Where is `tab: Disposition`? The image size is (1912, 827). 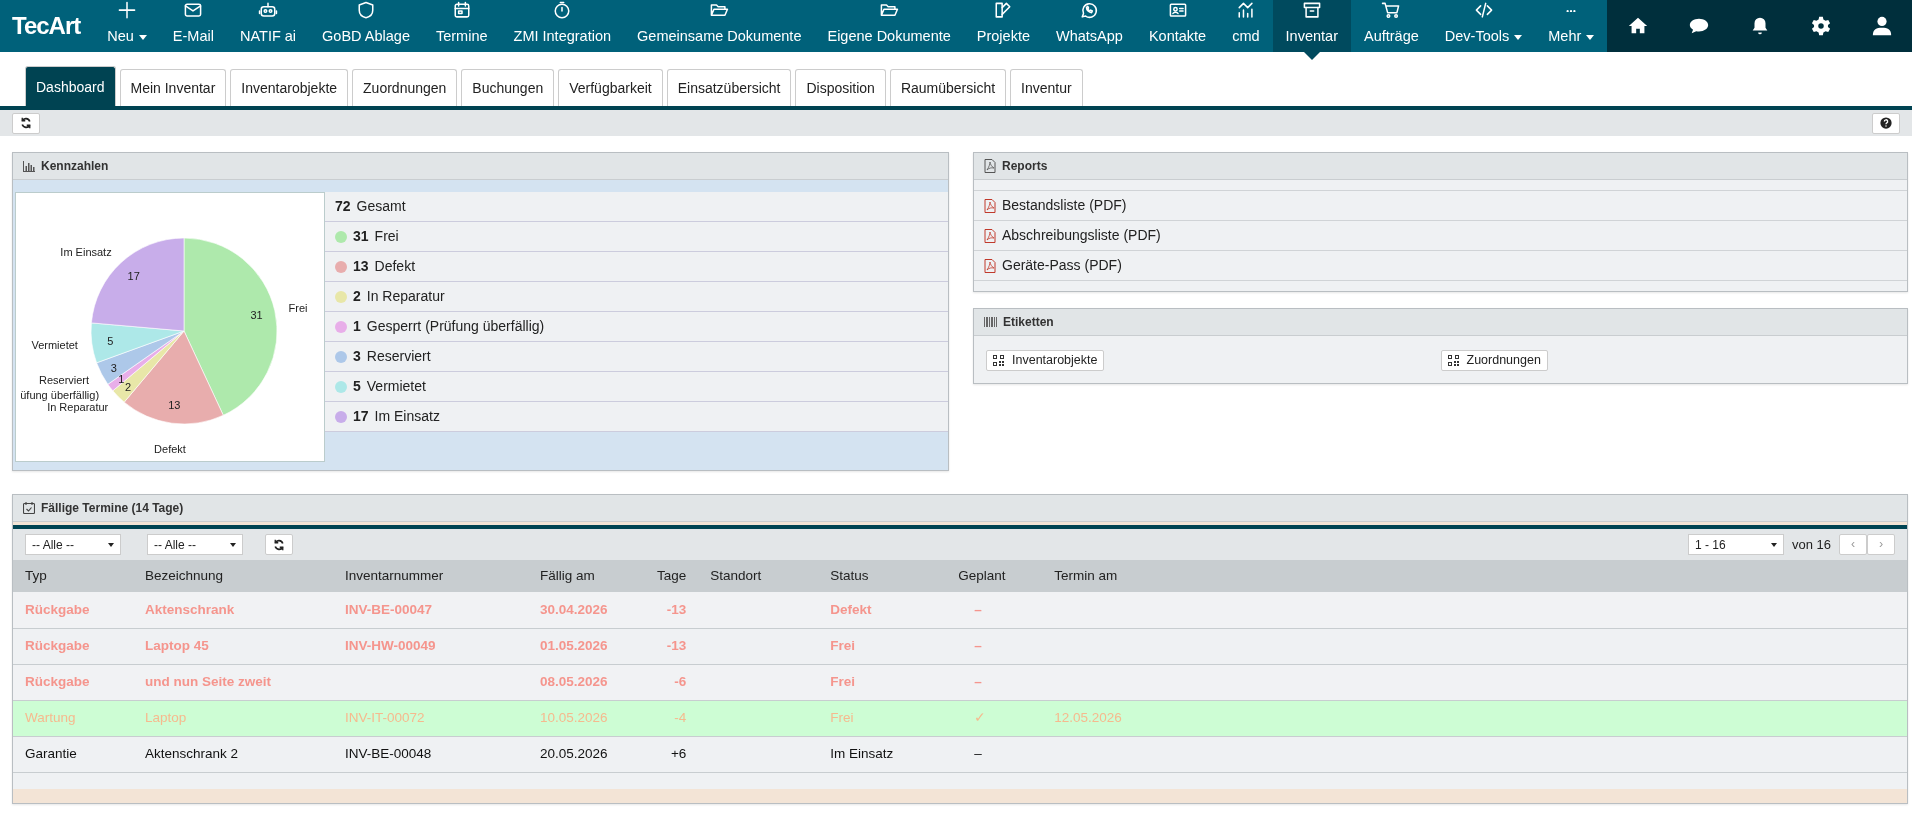
tab: Disposition is located at coordinates (840, 87).